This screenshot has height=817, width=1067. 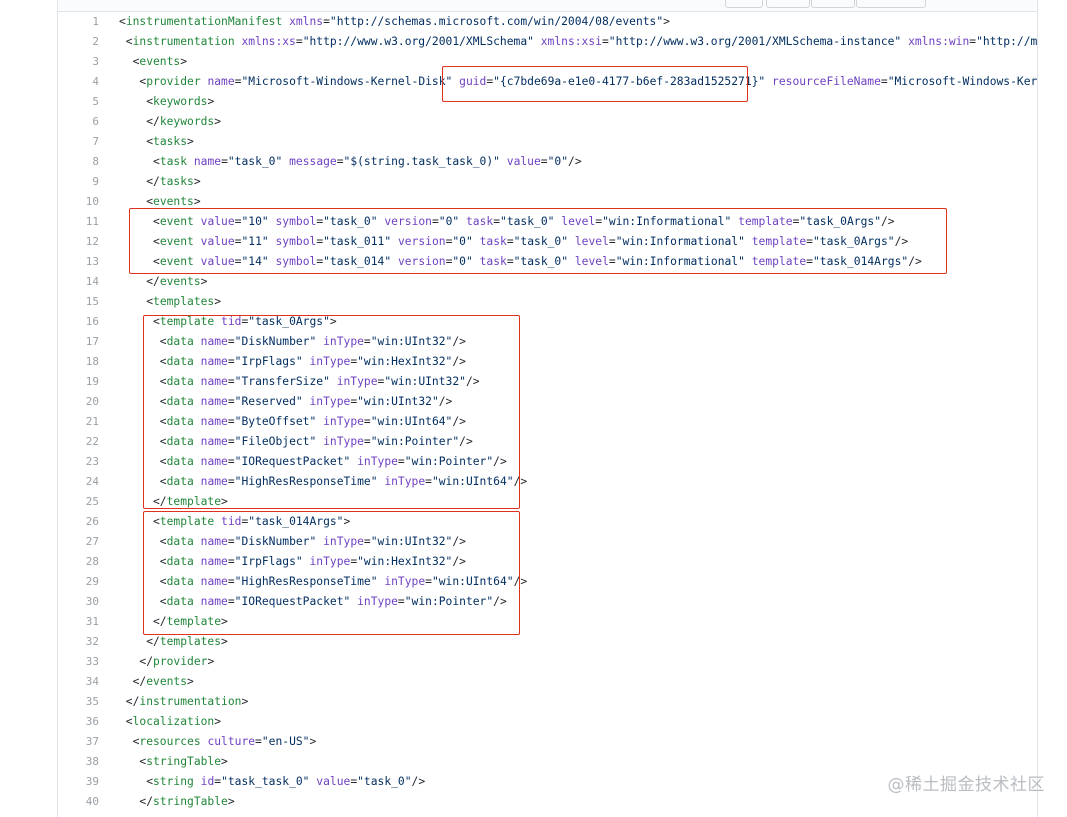 I want to click on xml-attribute-value: "Microsoft-Windows-Kernel-Disk", so click(x=347, y=81).